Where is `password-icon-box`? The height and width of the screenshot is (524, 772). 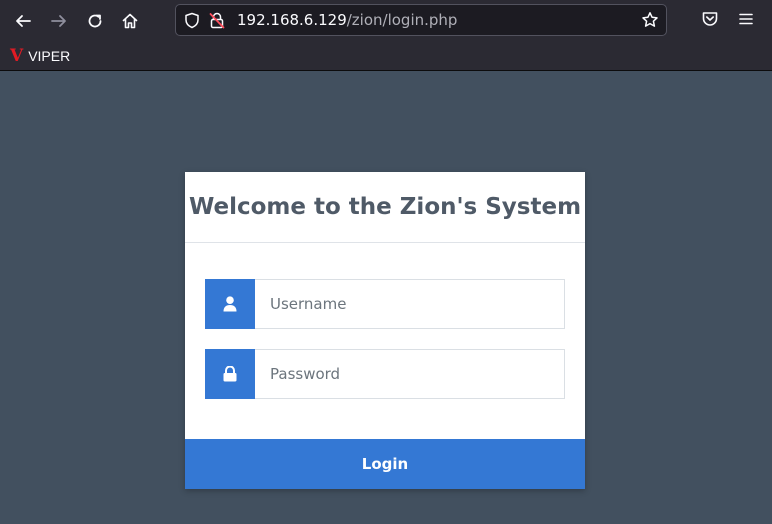 password-icon-box is located at coordinates (230, 374).